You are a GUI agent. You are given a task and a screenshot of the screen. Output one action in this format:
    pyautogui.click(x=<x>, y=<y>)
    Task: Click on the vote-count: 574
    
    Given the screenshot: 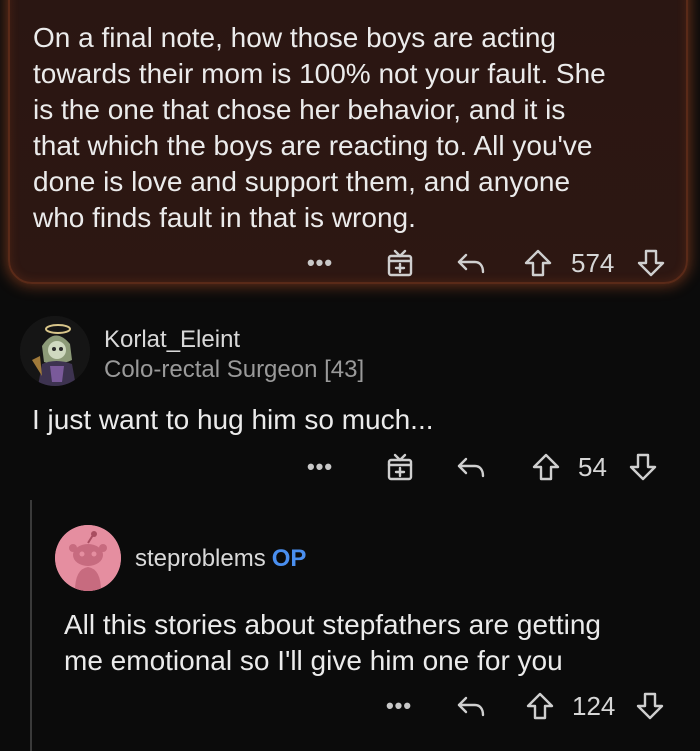 What is the action you would take?
    pyautogui.click(x=593, y=262)
    